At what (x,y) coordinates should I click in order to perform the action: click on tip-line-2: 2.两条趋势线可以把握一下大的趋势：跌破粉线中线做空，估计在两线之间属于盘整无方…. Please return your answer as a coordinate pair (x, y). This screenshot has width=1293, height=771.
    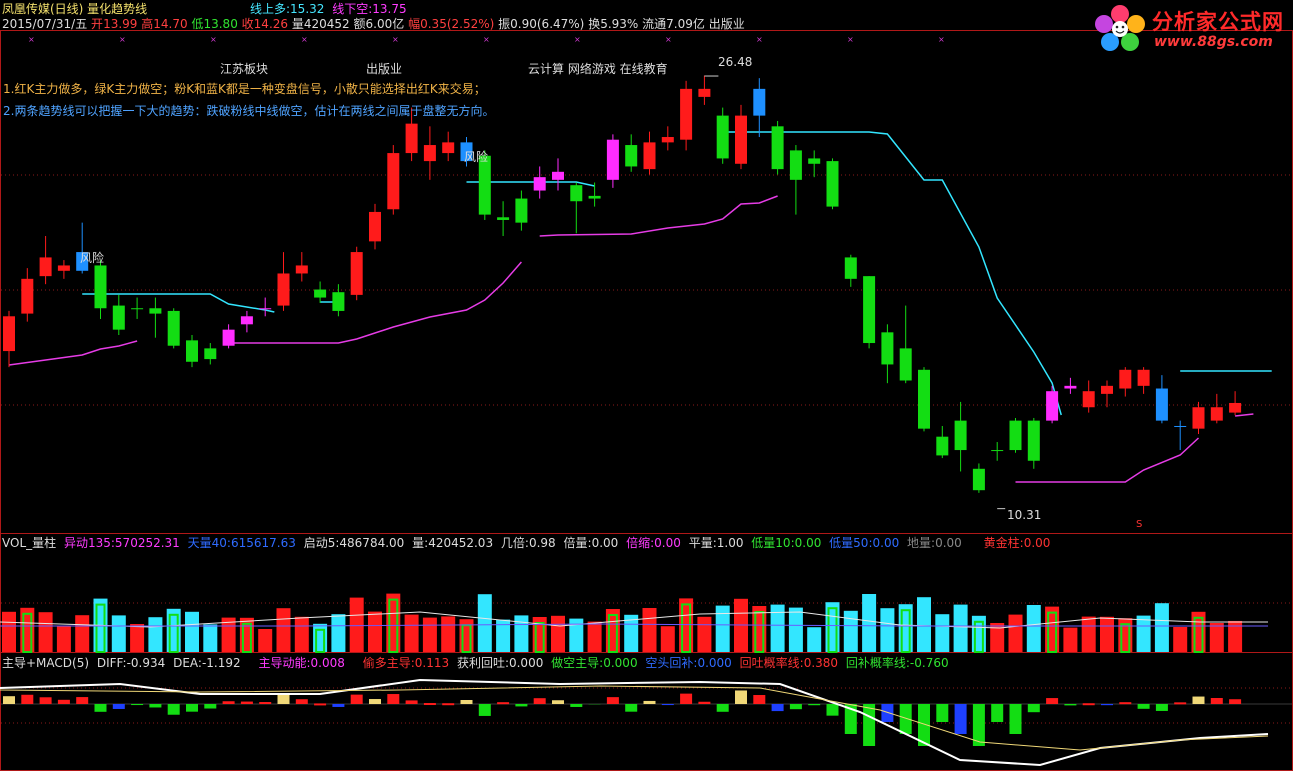
    Looking at the image, I should click on (249, 111).